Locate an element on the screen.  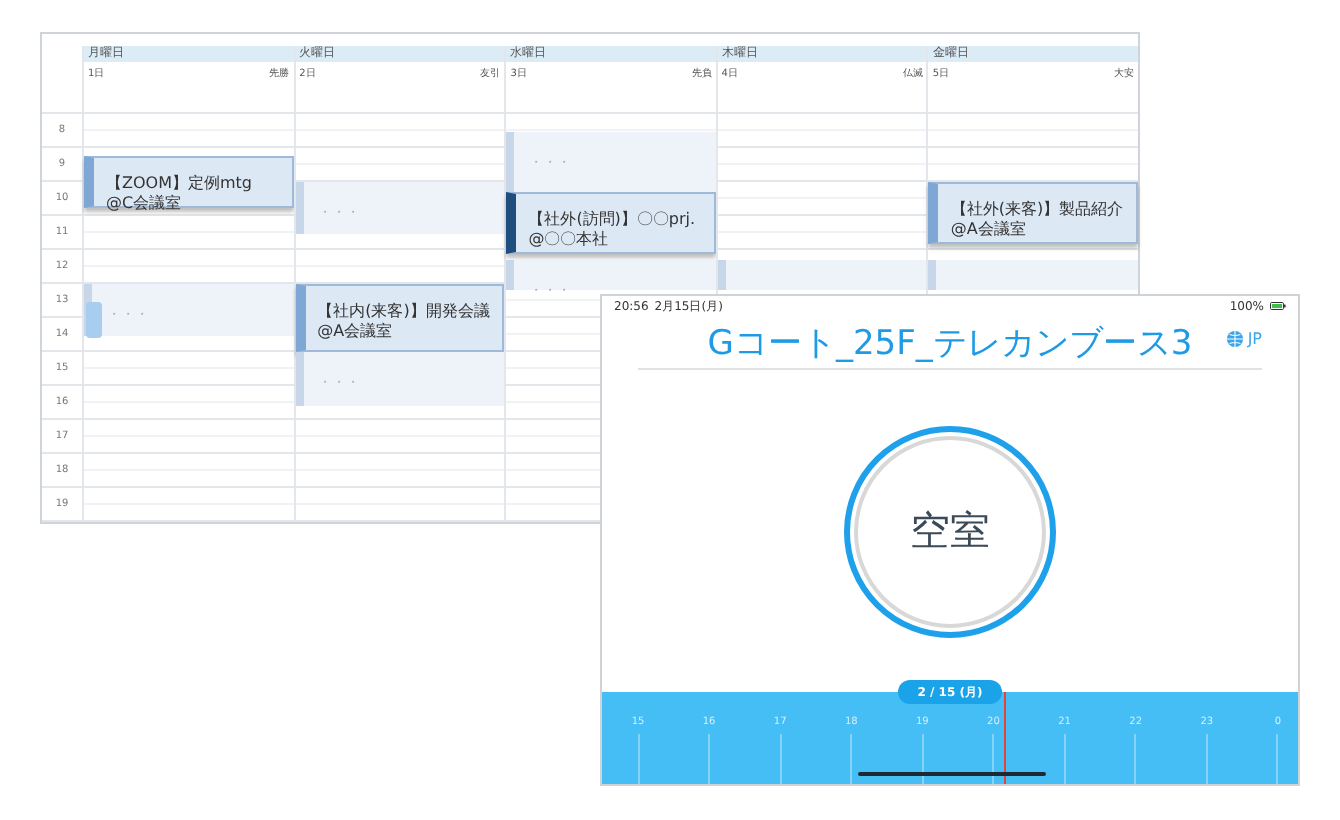
calendar-event: 【社内(来客)】開発会議 @A会議室 is located at coordinates (400, 318).